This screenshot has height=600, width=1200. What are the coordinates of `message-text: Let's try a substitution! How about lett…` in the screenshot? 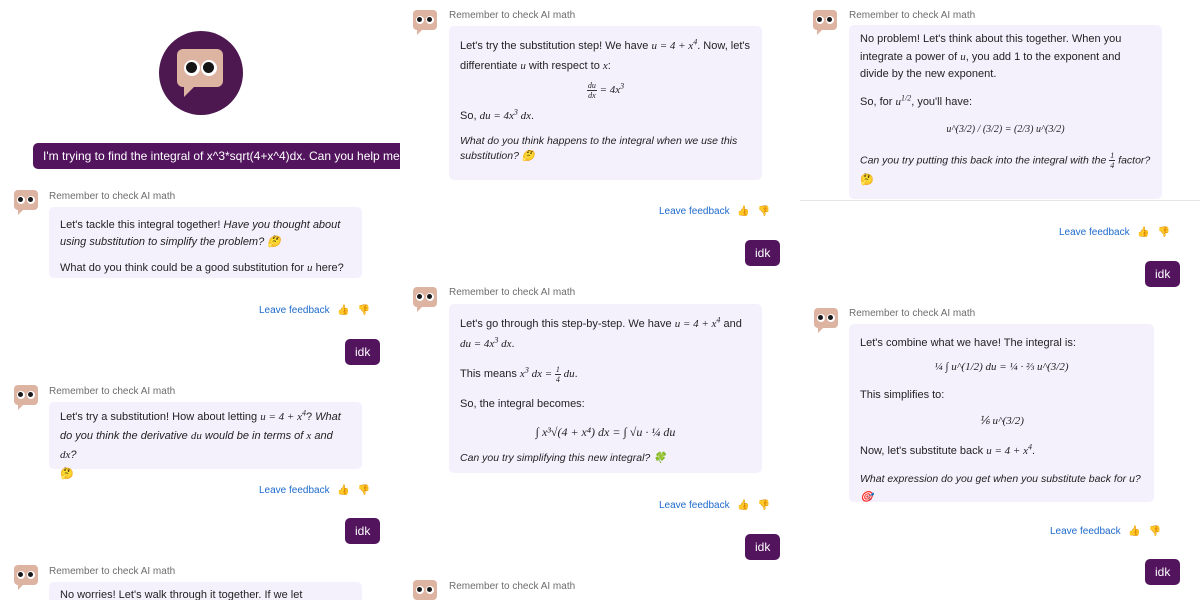 It's located at (160, 417).